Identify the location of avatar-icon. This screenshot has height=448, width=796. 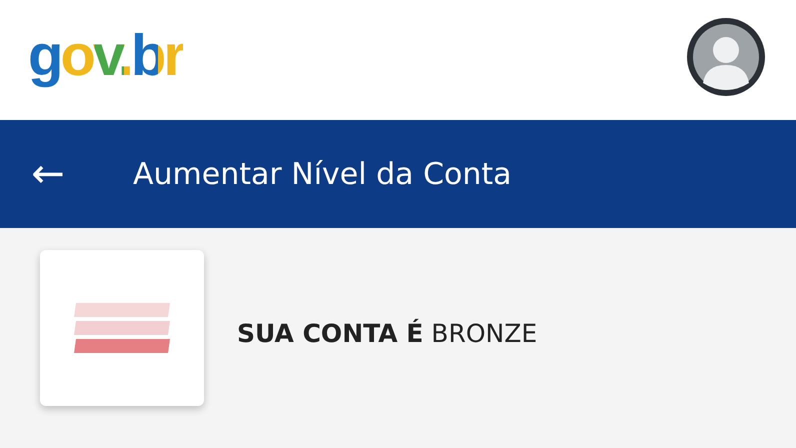
(726, 57).